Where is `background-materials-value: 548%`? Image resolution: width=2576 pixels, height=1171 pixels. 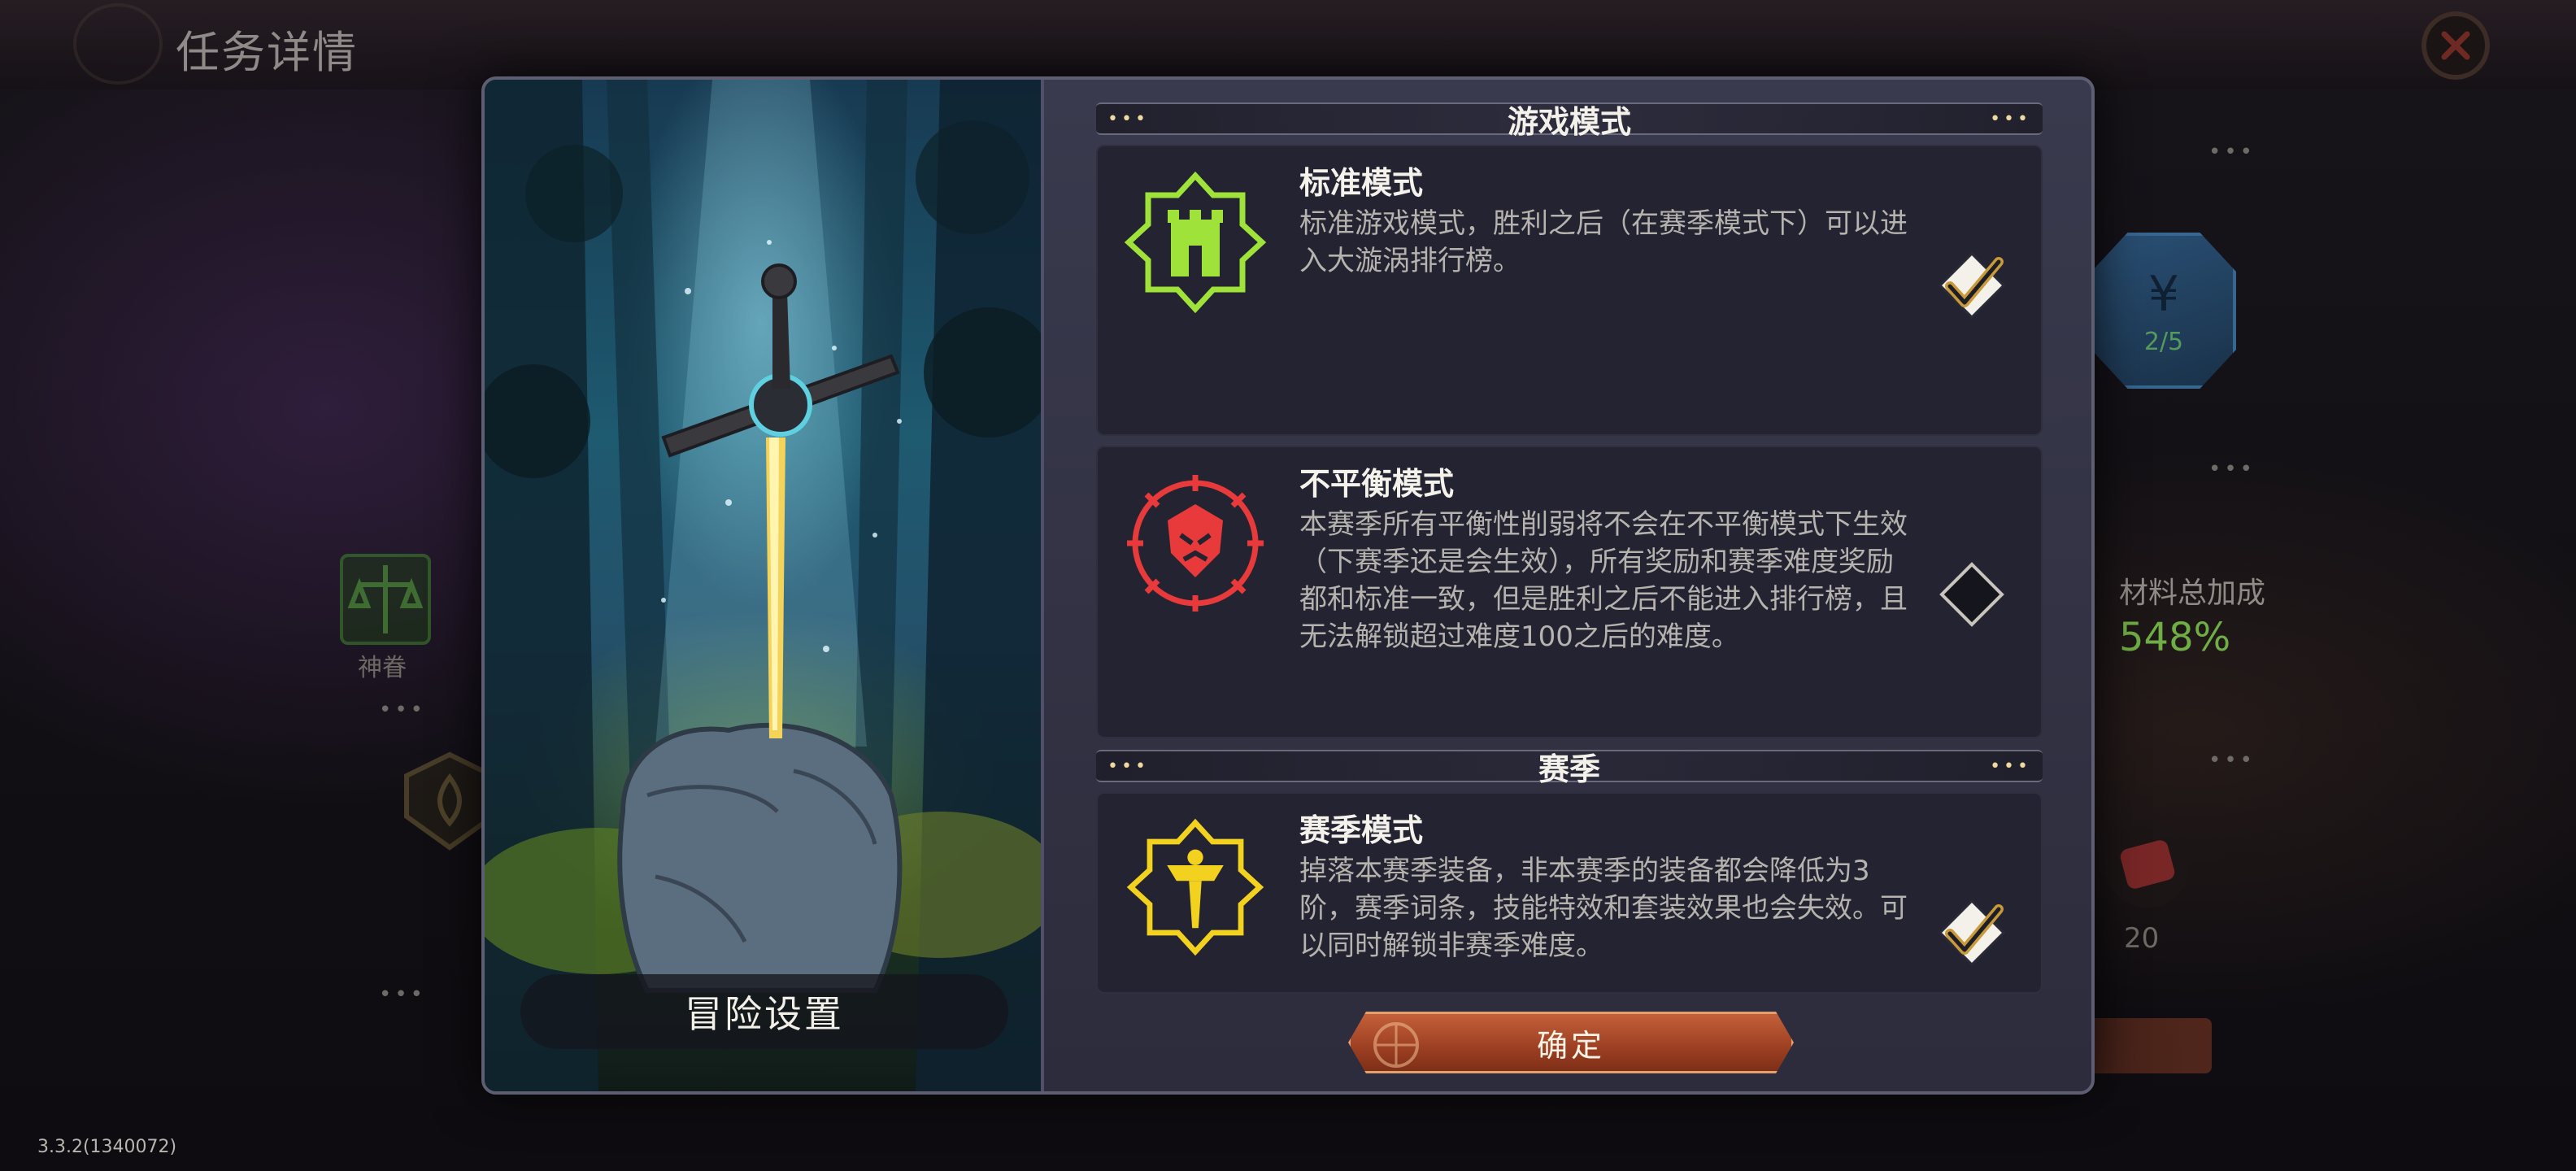 background-materials-value: 548% is located at coordinates (2175, 638).